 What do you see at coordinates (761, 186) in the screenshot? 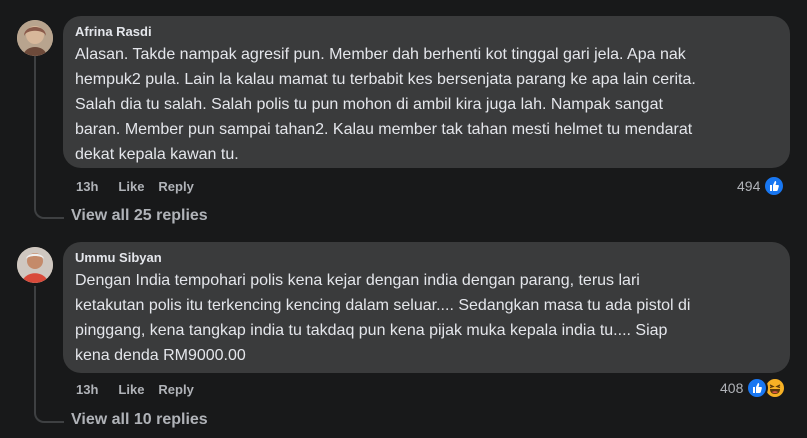
I see `reaction-summary: 494` at bounding box center [761, 186].